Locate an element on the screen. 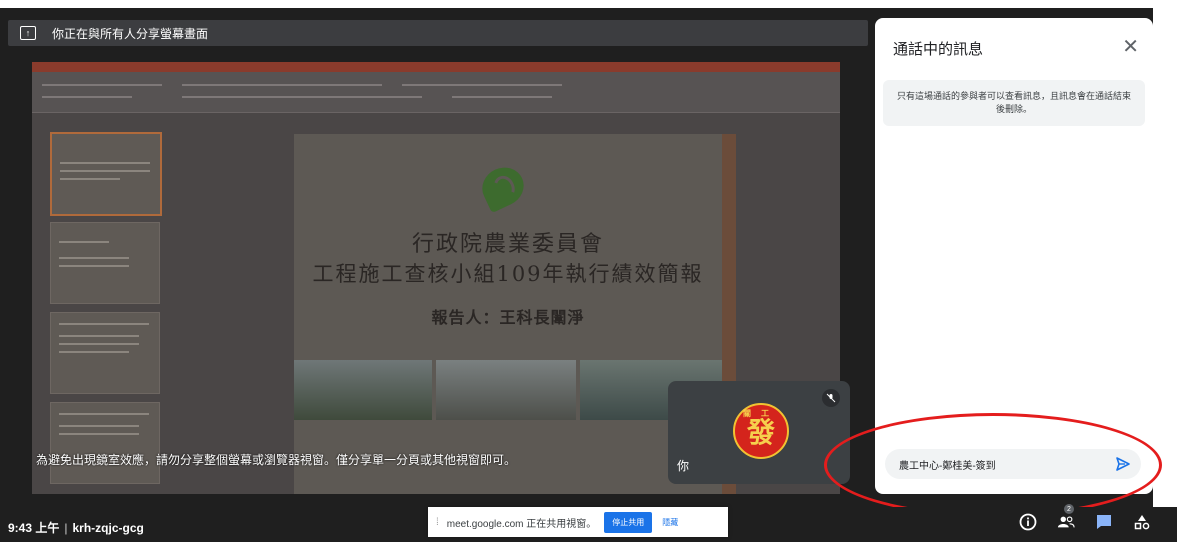  meeting-info: 9:43 上午 | krh-zqjc-gcg is located at coordinates (76, 527).